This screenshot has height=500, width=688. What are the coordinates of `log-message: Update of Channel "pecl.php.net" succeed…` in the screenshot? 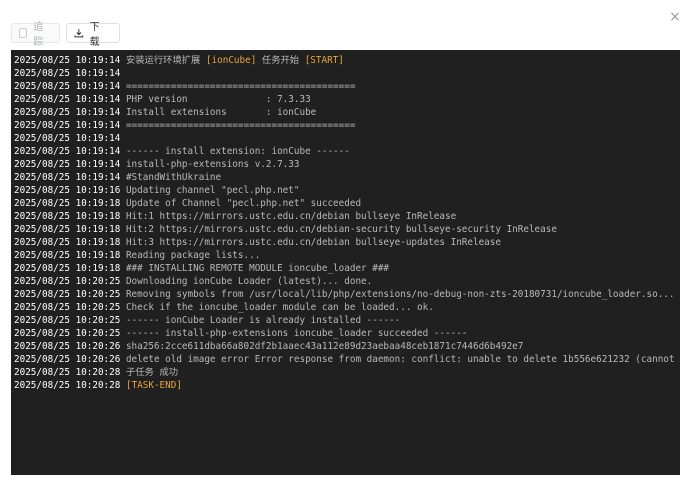 It's located at (241, 203).